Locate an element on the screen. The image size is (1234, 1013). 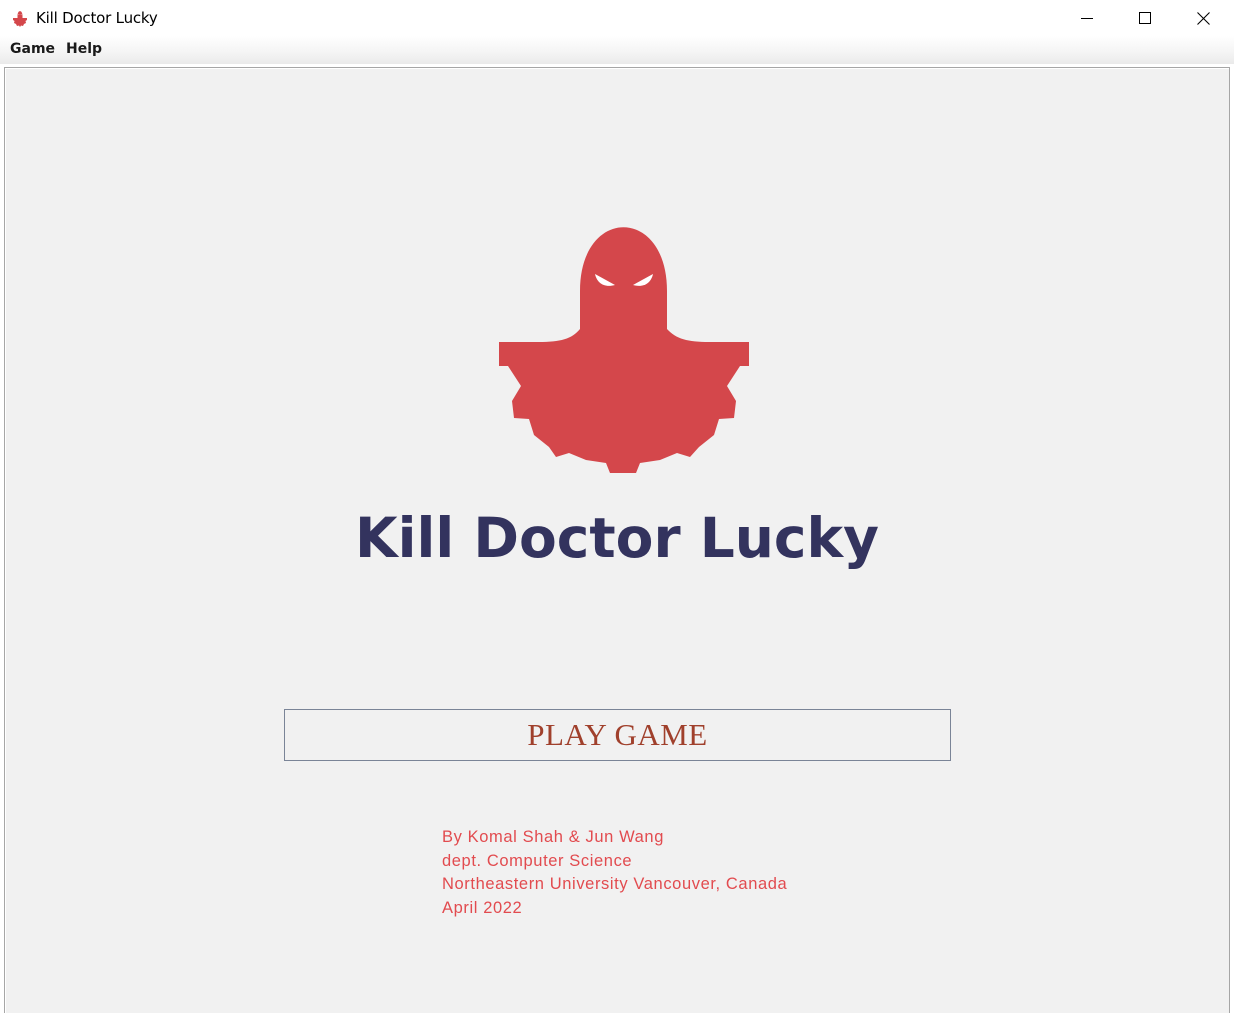
game-title: Kill Doctor Lucky is located at coordinates (617, 538).